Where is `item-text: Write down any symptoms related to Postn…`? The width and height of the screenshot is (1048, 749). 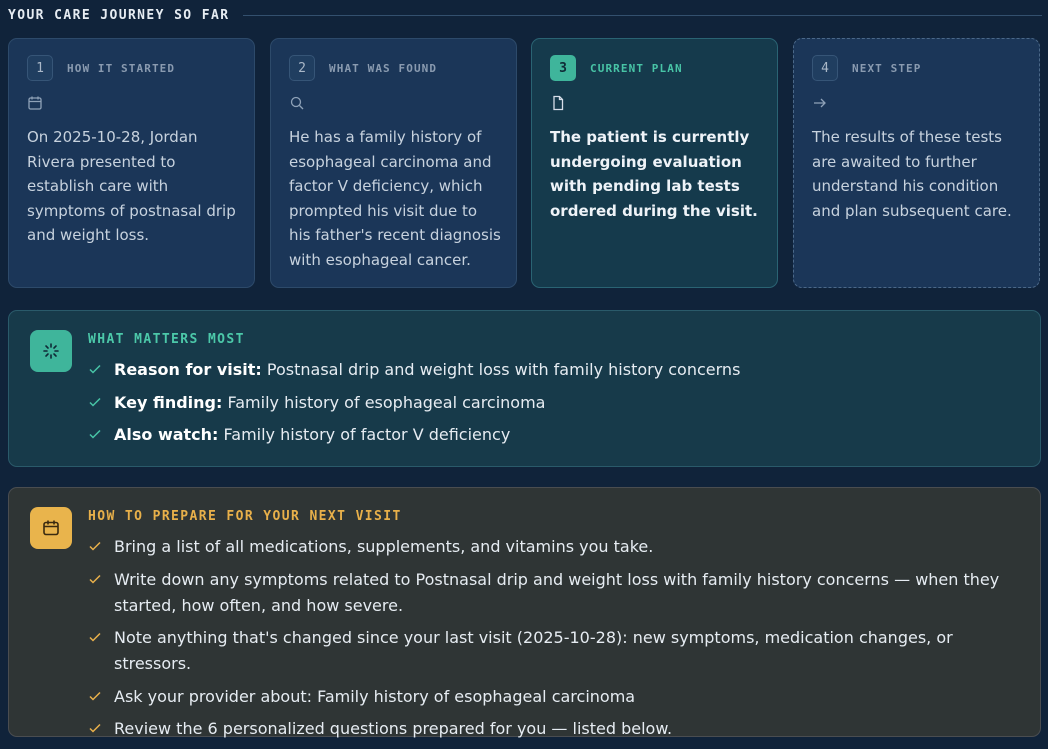 item-text: Write down any symptoms related to Postn… is located at coordinates (557, 592).